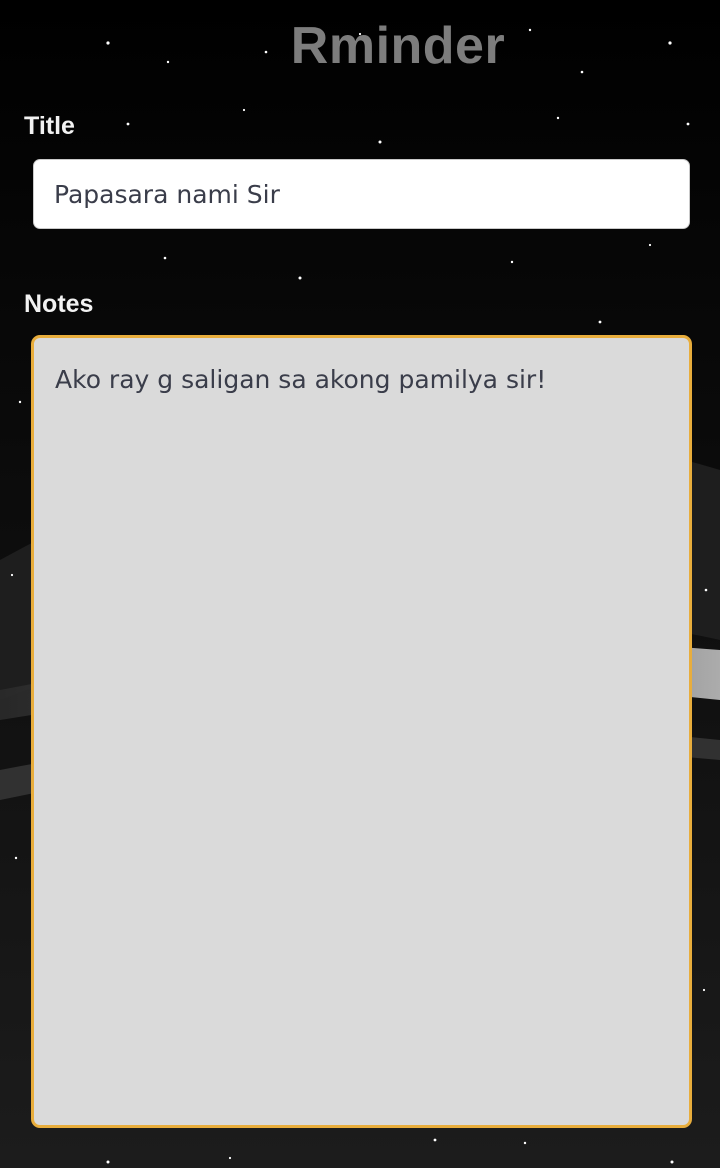 This screenshot has height=1168, width=720. What do you see at coordinates (49, 126) in the screenshot?
I see `title-label: Title` at bounding box center [49, 126].